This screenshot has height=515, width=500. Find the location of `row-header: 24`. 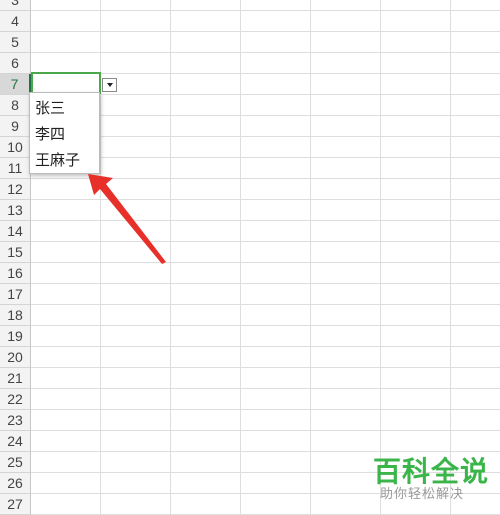

row-header: 24 is located at coordinates (15, 441).